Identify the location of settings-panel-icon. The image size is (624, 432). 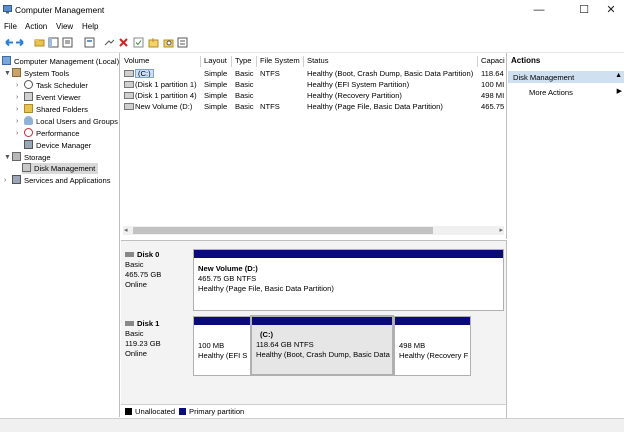
(182, 42).